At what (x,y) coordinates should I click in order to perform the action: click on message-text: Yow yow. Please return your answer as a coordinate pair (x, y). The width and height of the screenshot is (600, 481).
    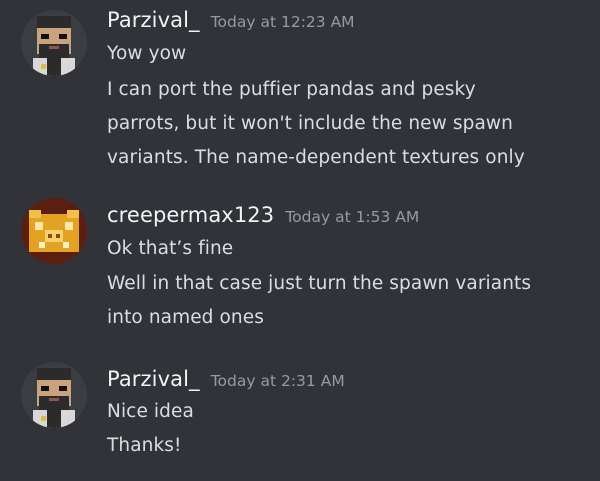
    Looking at the image, I should click on (147, 53).